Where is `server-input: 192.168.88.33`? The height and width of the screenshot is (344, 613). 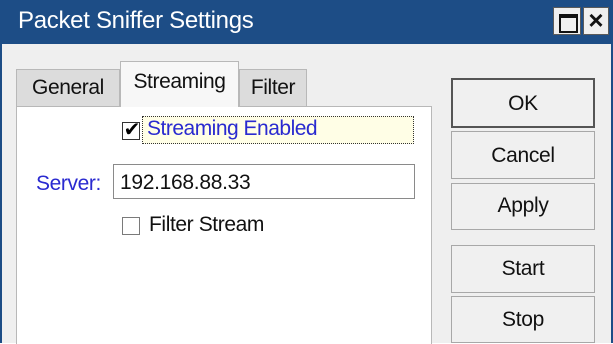
server-input: 192.168.88.33 is located at coordinates (264, 181).